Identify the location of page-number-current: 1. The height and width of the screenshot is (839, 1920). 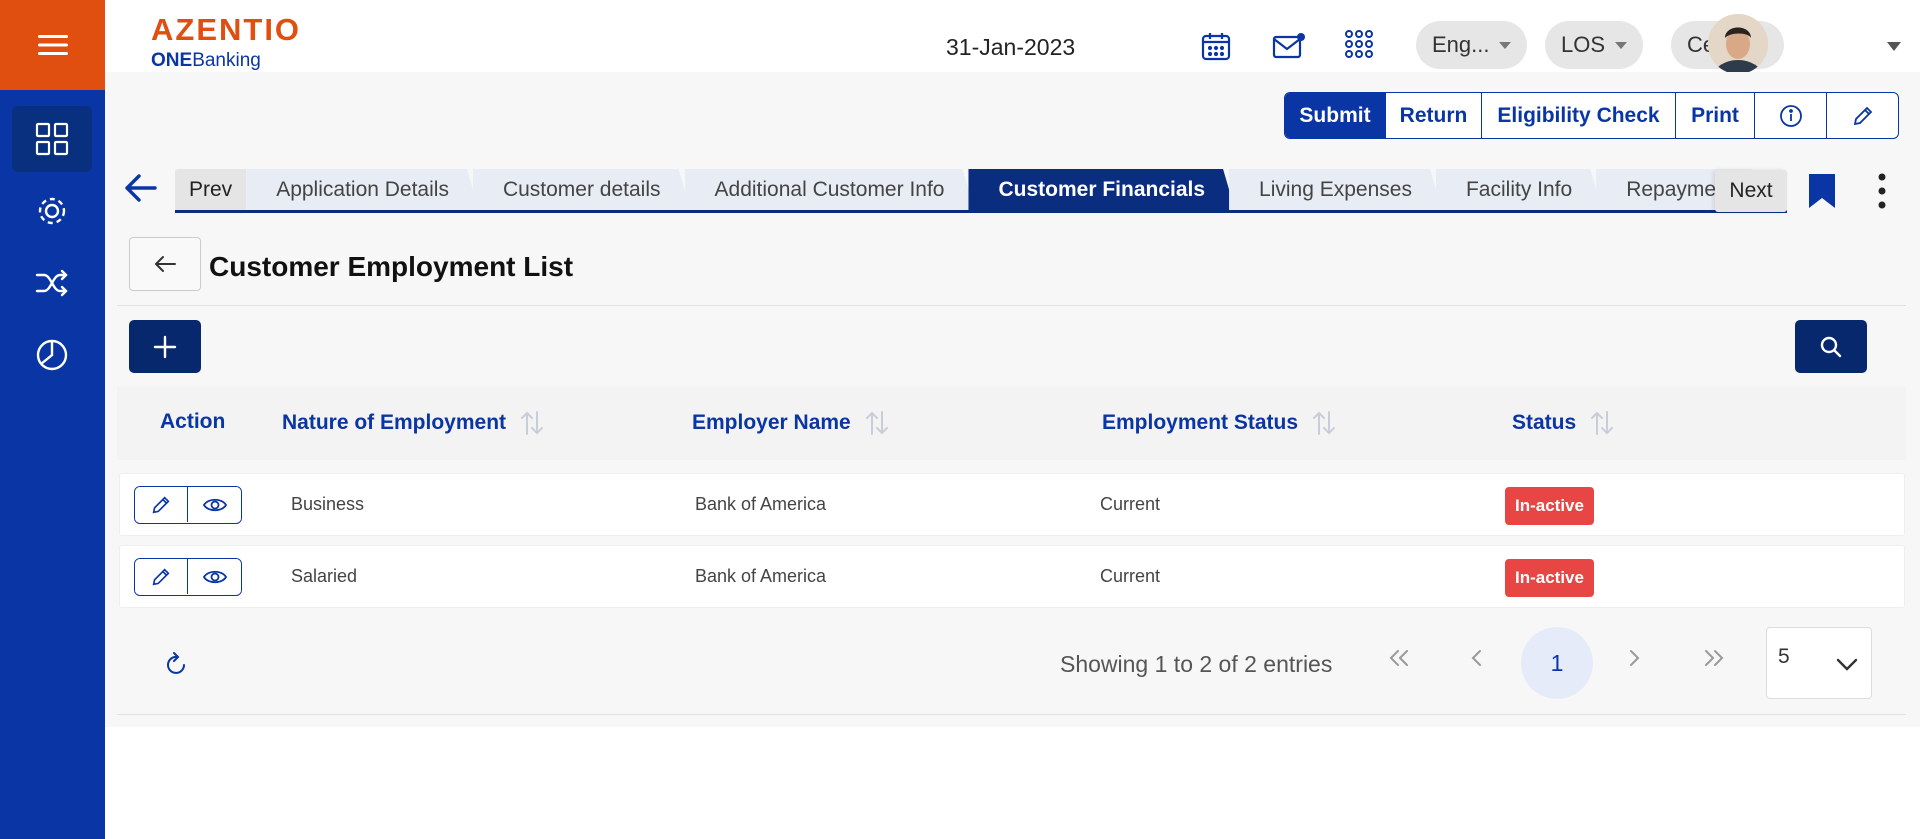
(1557, 663).